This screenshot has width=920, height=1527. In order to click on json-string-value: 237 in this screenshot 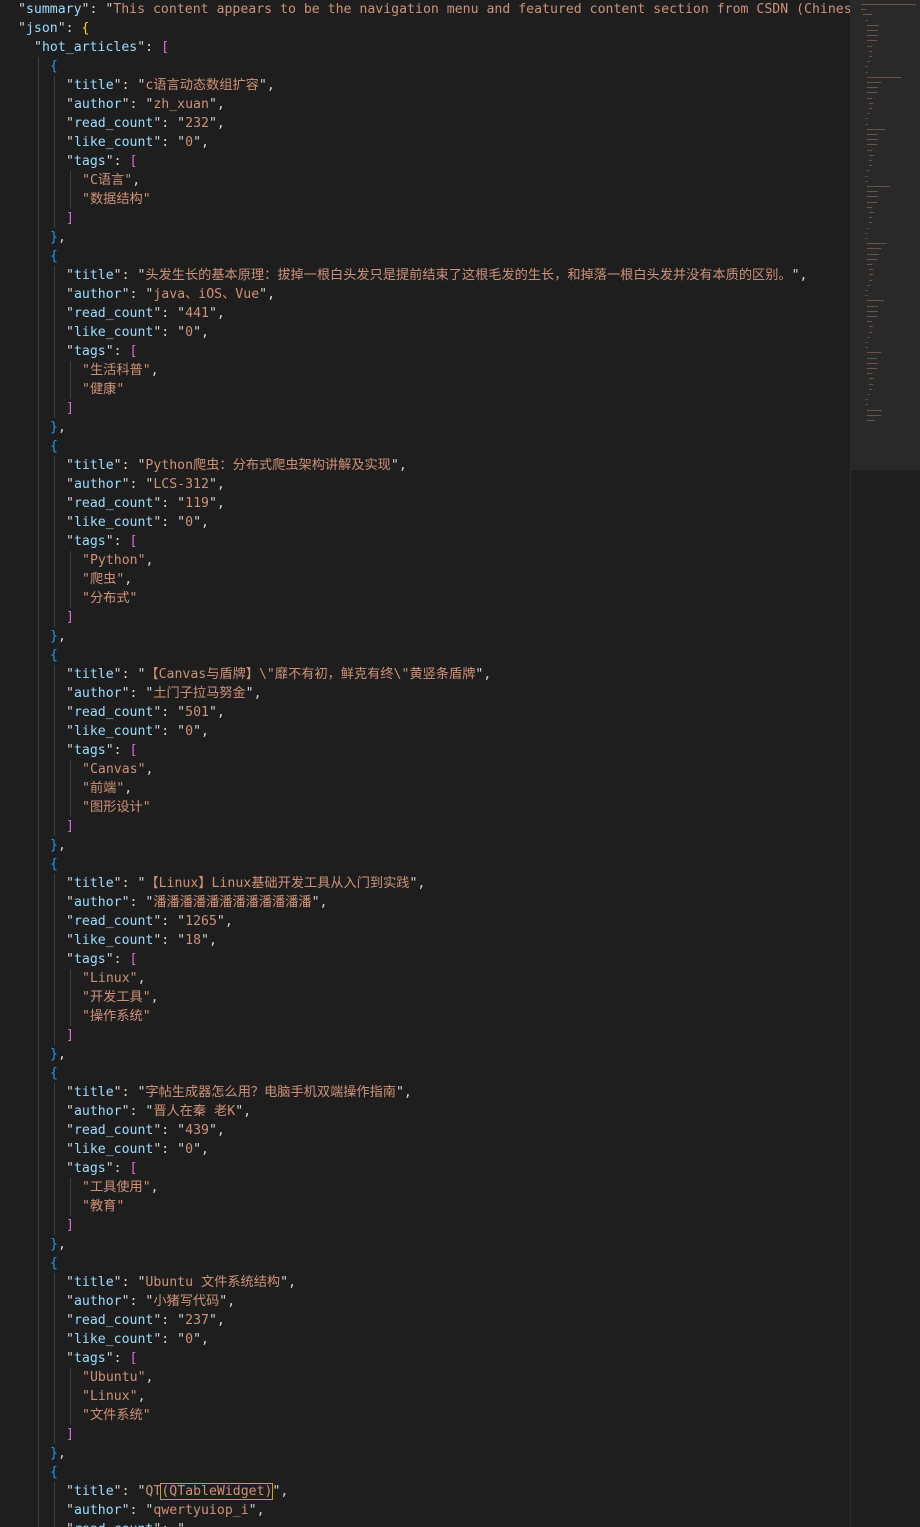, I will do `click(197, 1320)`.